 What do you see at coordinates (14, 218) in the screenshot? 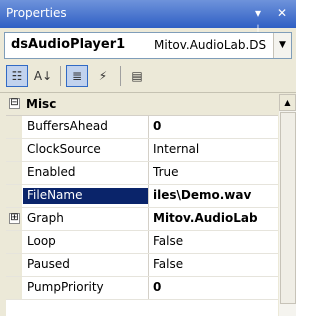
I see `expand-icon: ⊞` at bounding box center [14, 218].